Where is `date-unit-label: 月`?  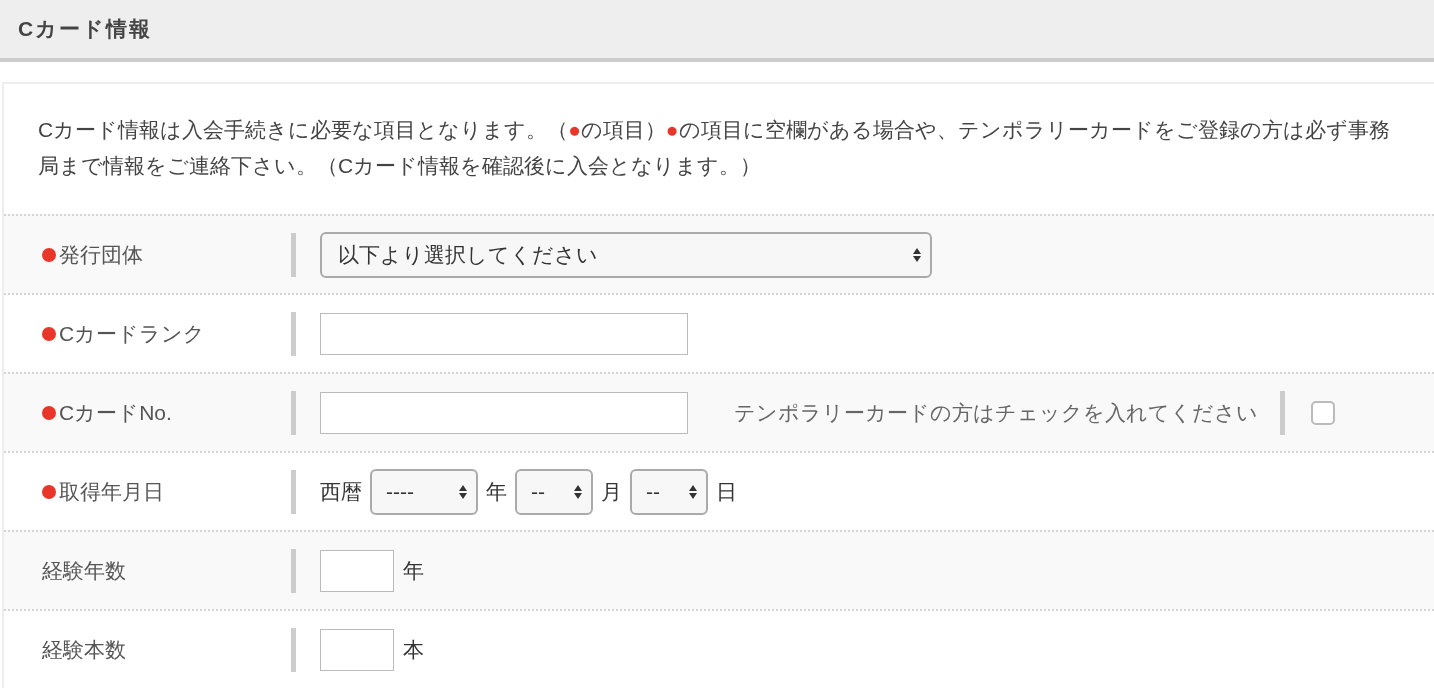
date-unit-label: 月 is located at coordinates (611, 491).